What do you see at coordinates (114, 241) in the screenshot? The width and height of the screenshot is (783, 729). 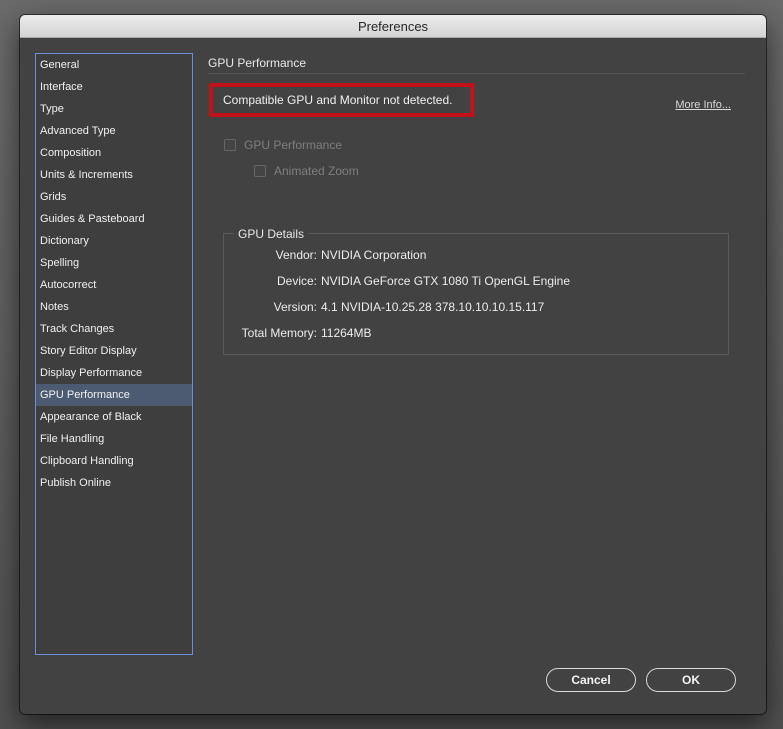 I see `sidebar-item-dictionary: Dictionary` at bounding box center [114, 241].